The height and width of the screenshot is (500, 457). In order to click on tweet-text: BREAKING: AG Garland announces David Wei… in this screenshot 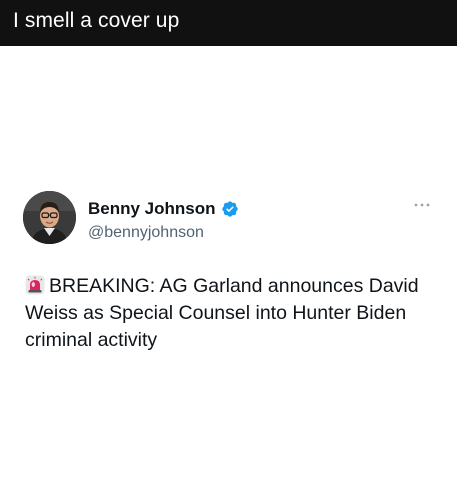, I will do `click(222, 313)`.